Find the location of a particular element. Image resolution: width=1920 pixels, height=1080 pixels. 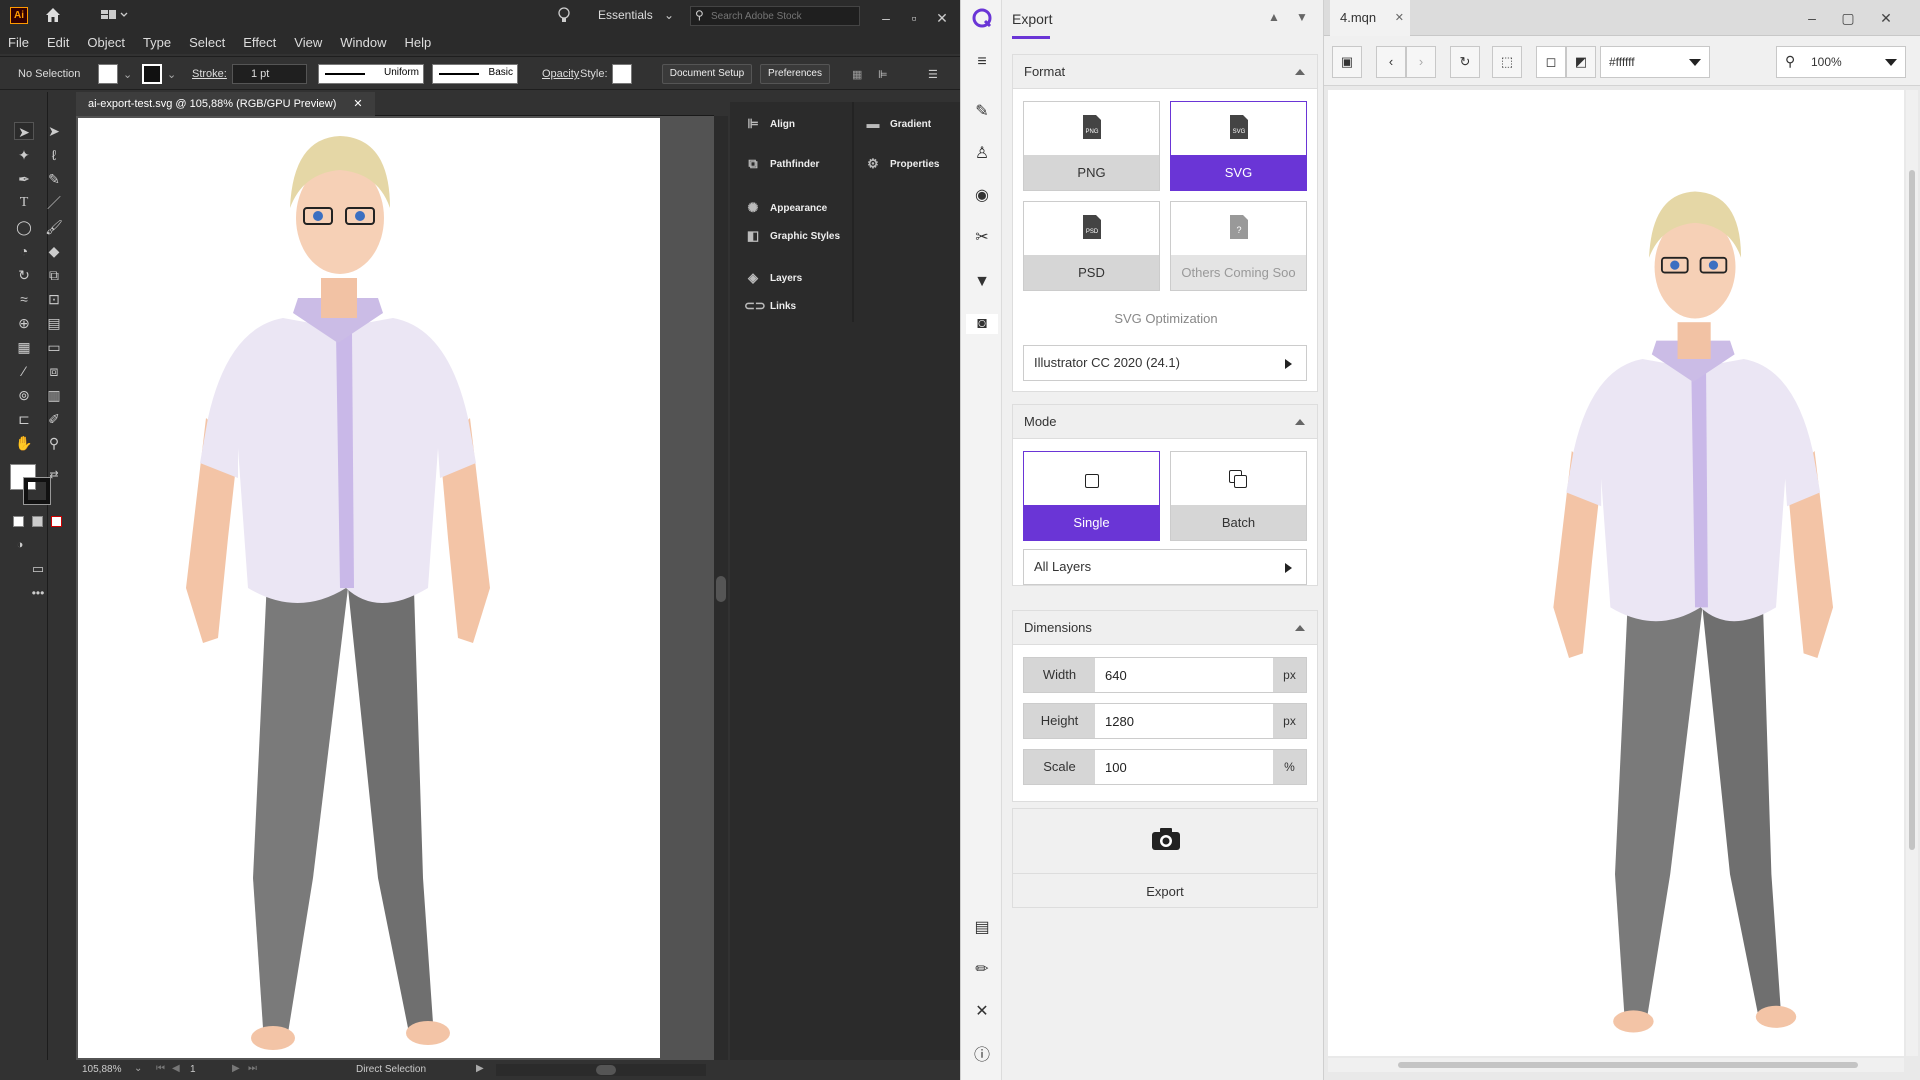

format-psd-button: PSD PSD is located at coordinates (1091, 246).